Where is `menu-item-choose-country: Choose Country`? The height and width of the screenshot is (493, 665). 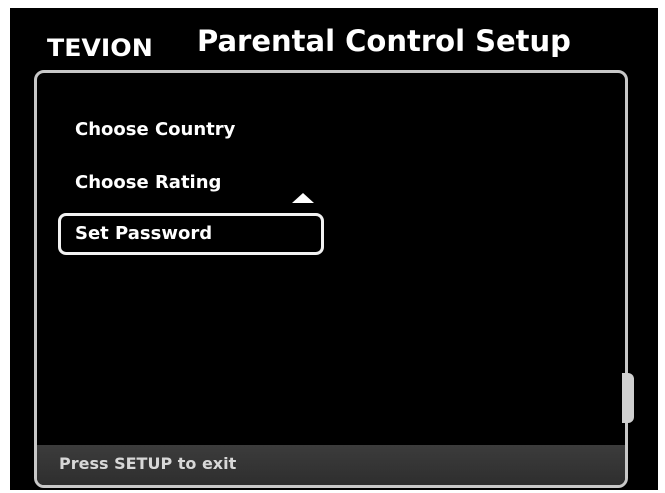
menu-item-choose-country: Choose Country is located at coordinates (155, 129).